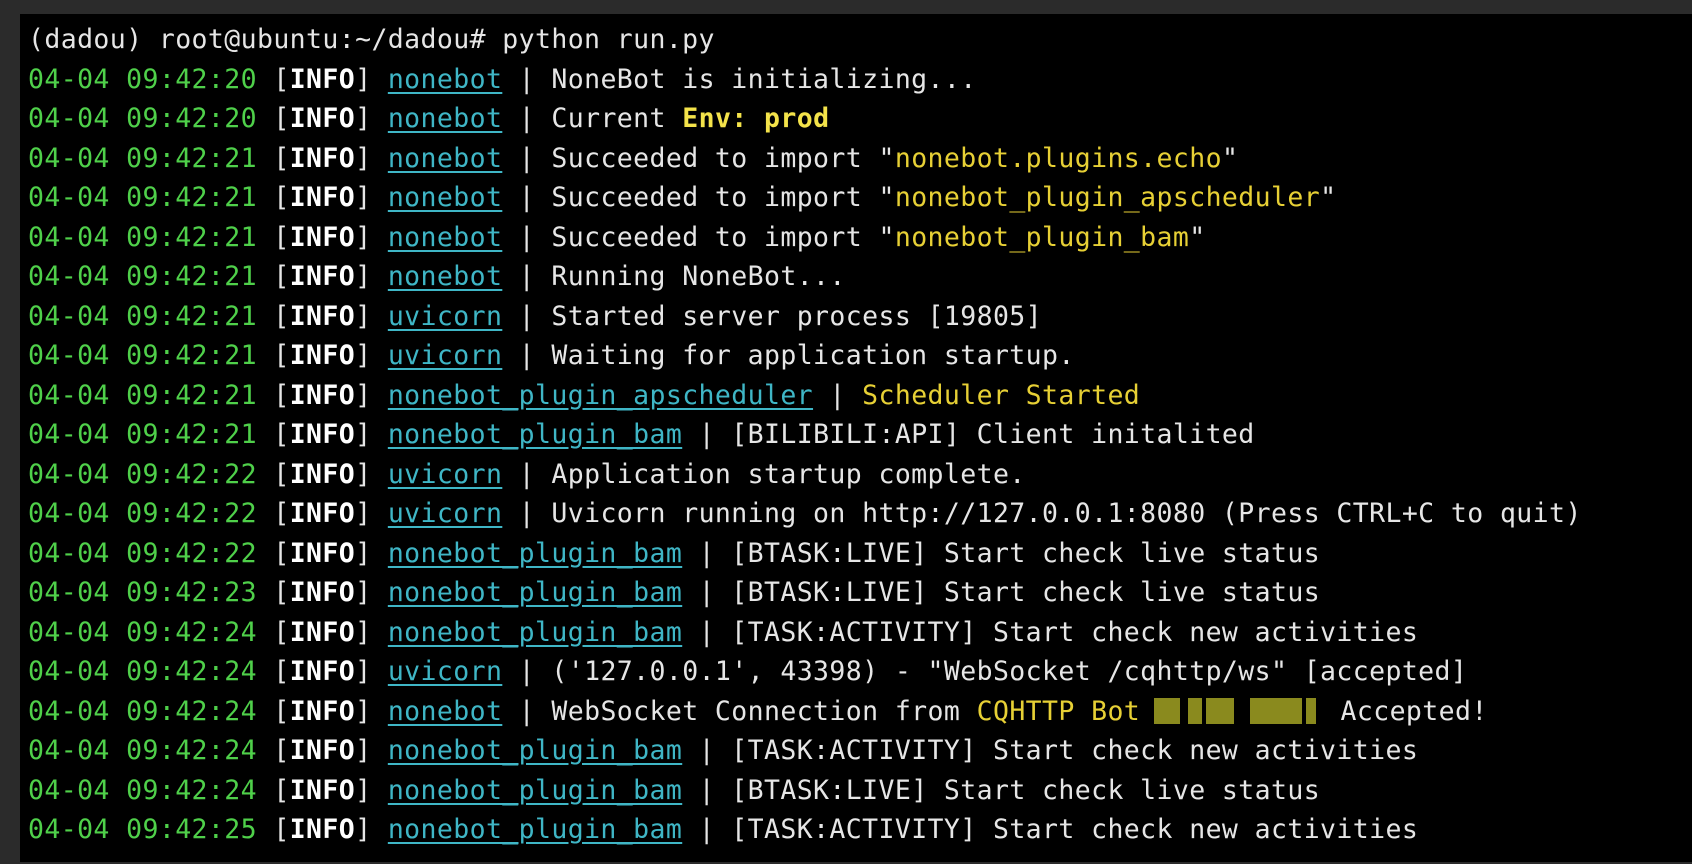  Describe the element at coordinates (1406, 711) in the screenshot. I see `log-message-suffix: Accepted!` at that location.